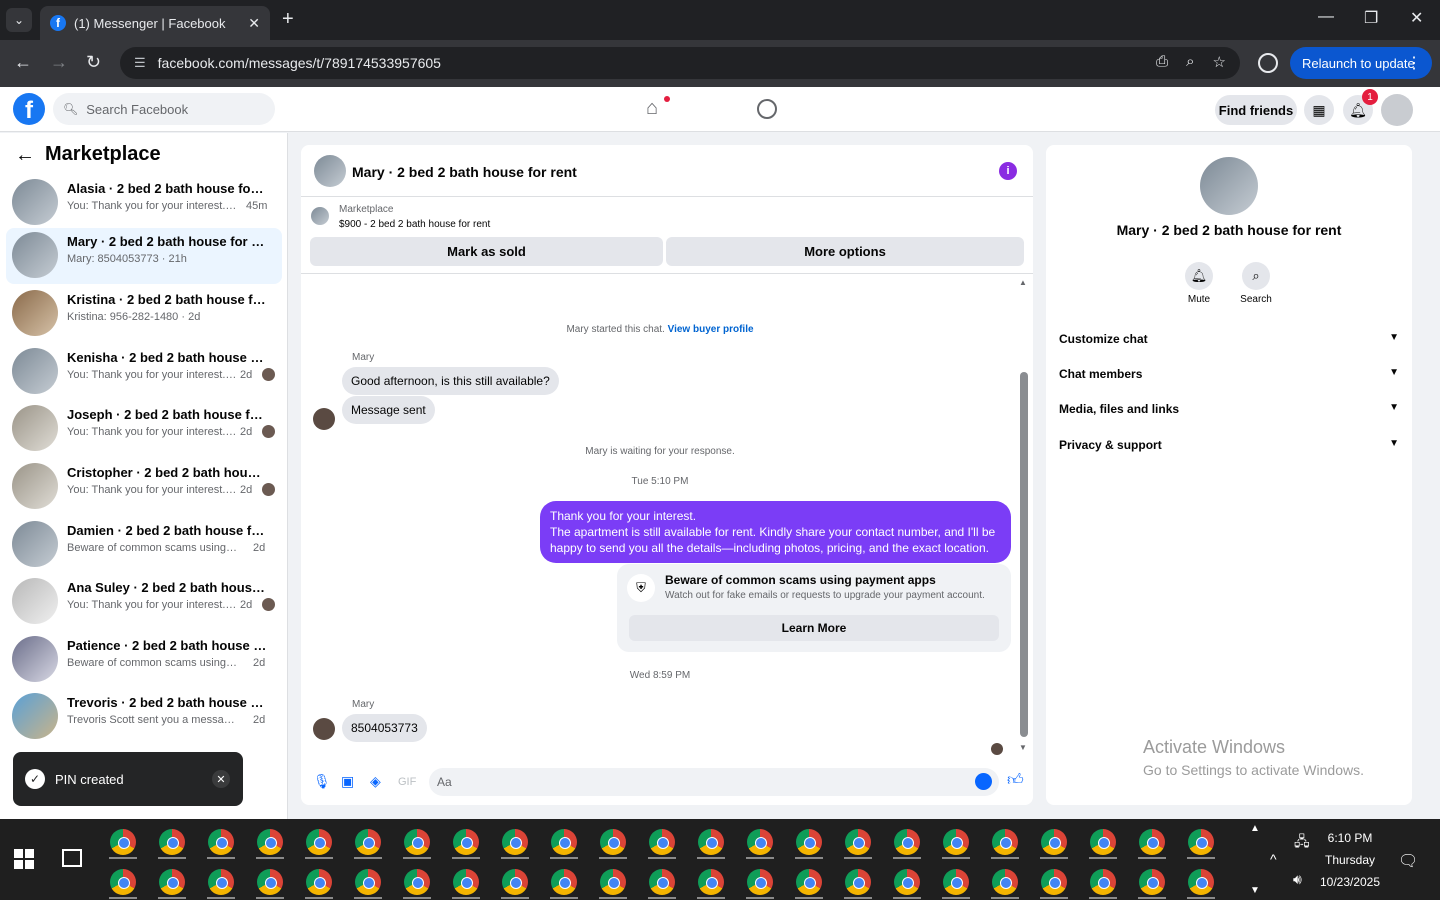 The image size is (1440, 900). Describe the element at coordinates (140, 63) in the screenshot. I see `site-info-icon: ☰` at that location.